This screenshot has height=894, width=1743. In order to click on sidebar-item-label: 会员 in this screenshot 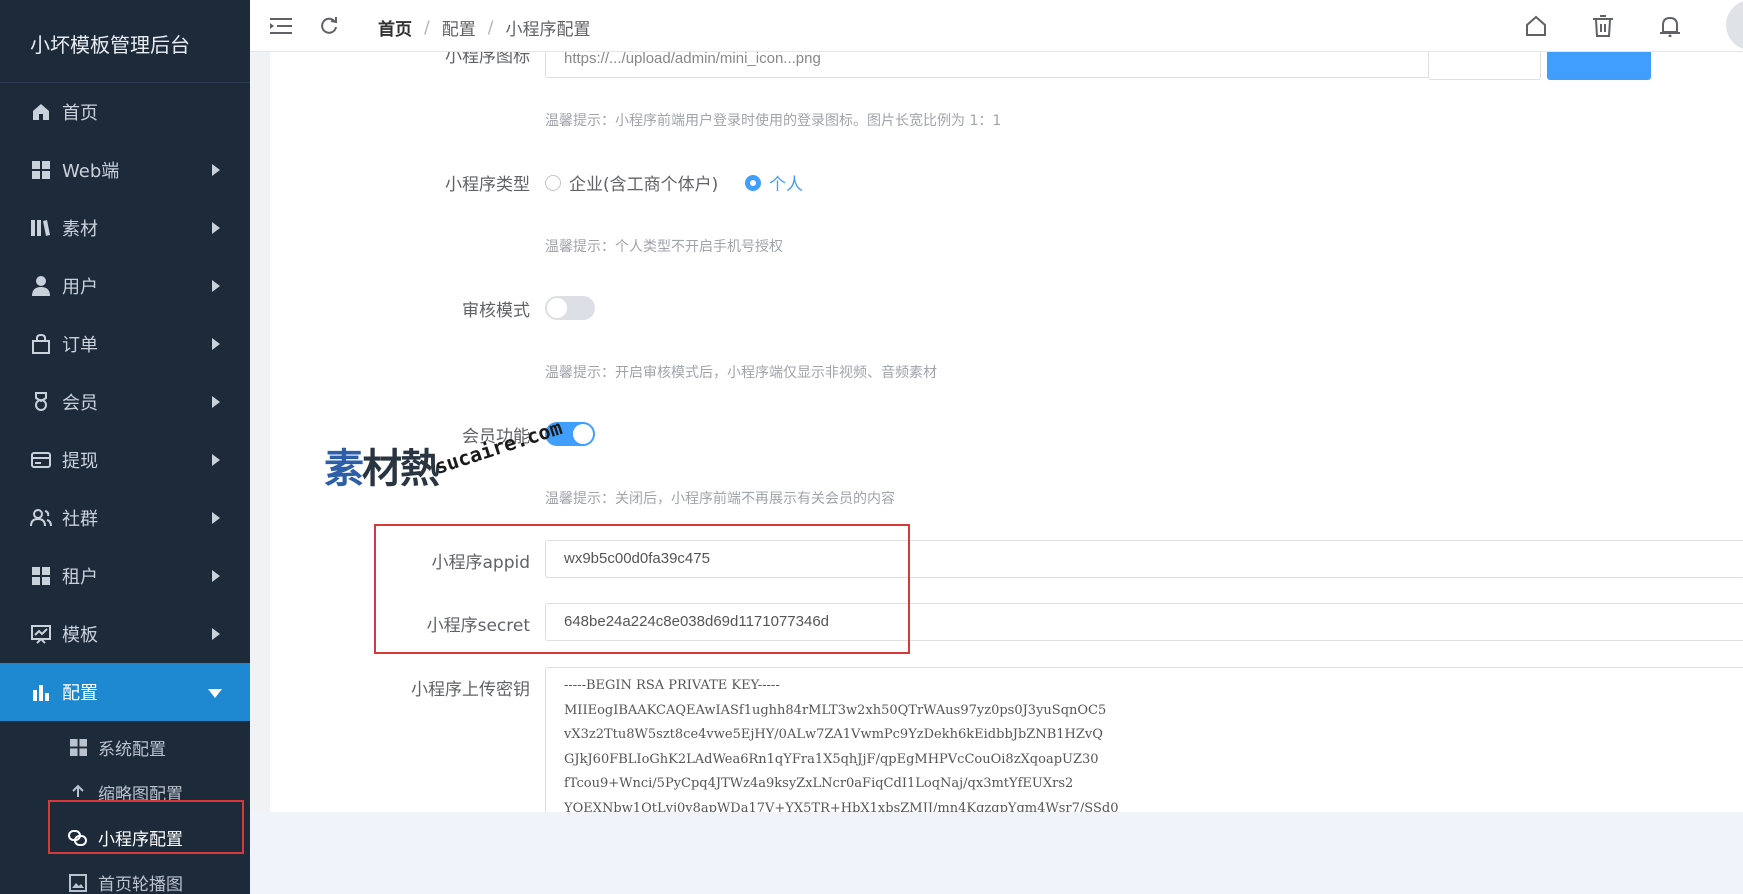, I will do `click(80, 403)`.